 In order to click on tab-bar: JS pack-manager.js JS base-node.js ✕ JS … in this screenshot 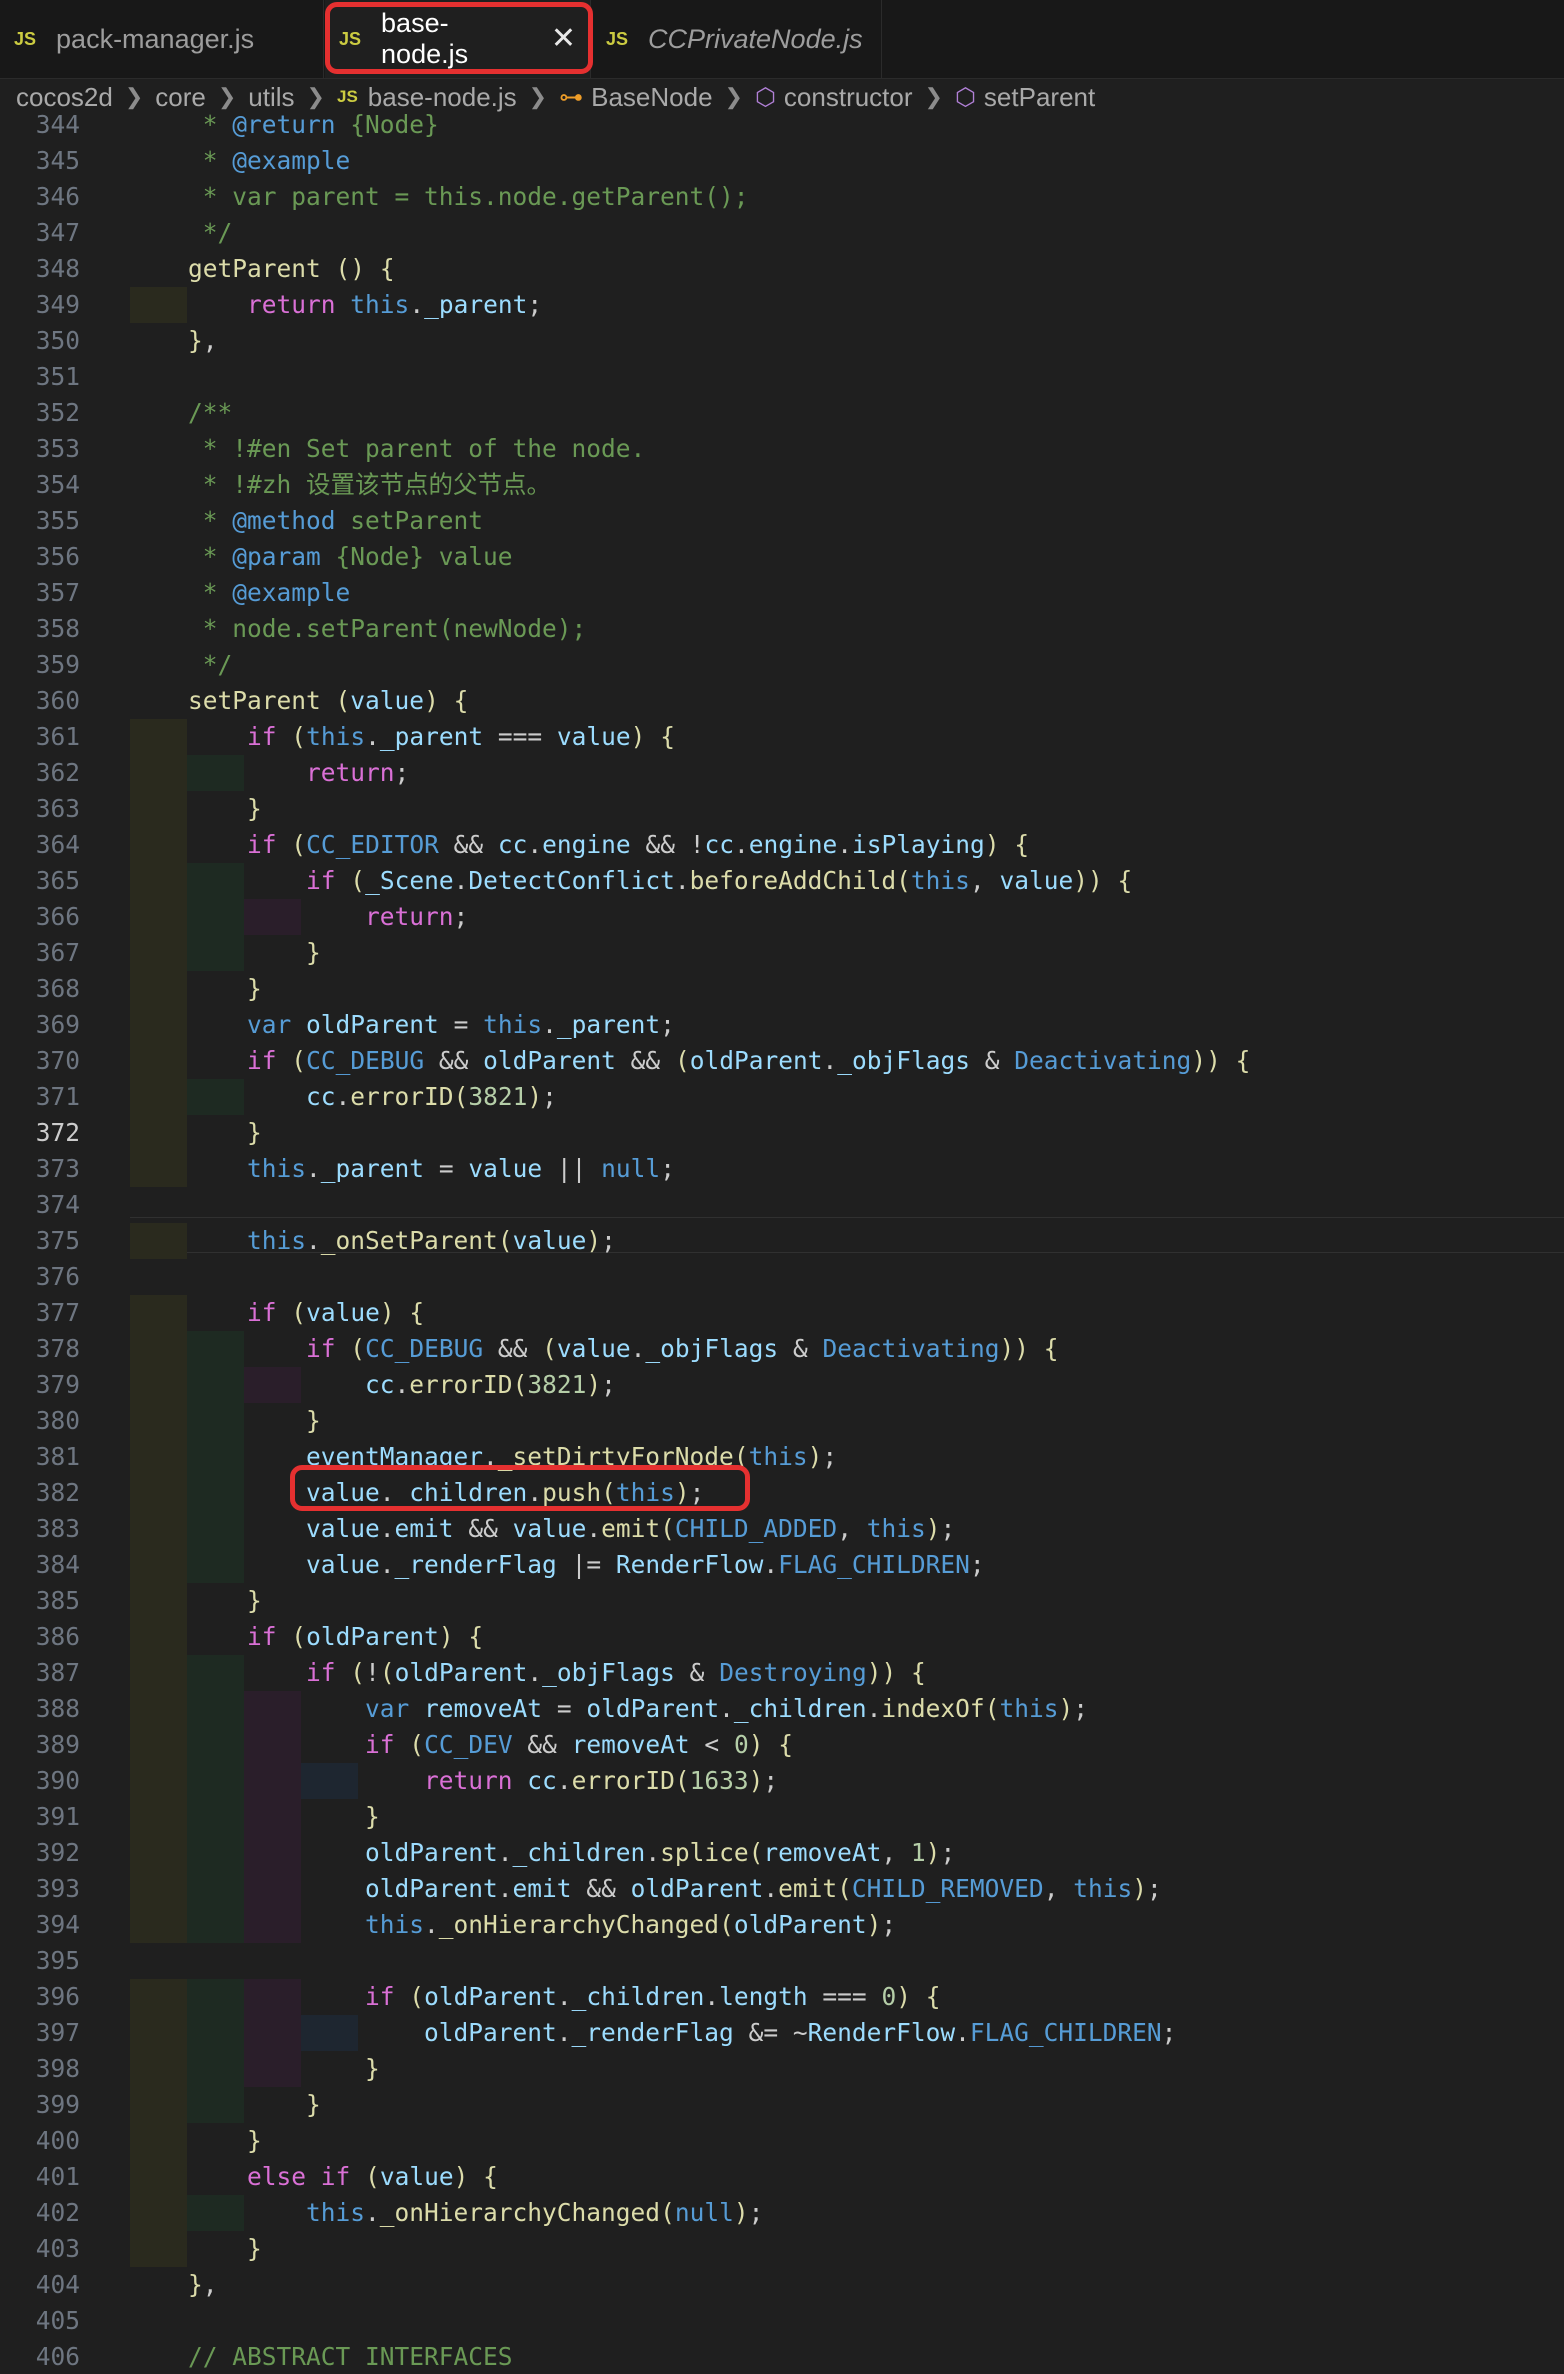, I will do `click(782, 39)`.